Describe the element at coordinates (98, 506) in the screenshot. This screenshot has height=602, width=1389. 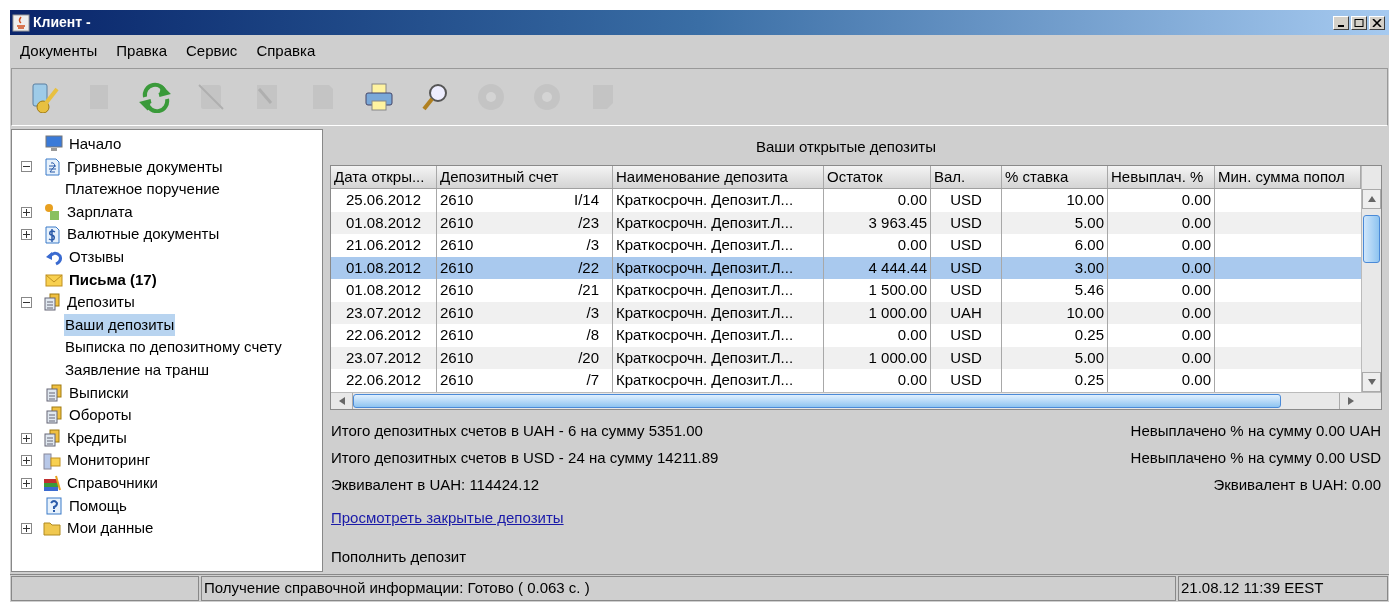
I see `tree-item: Помощь` at that location.